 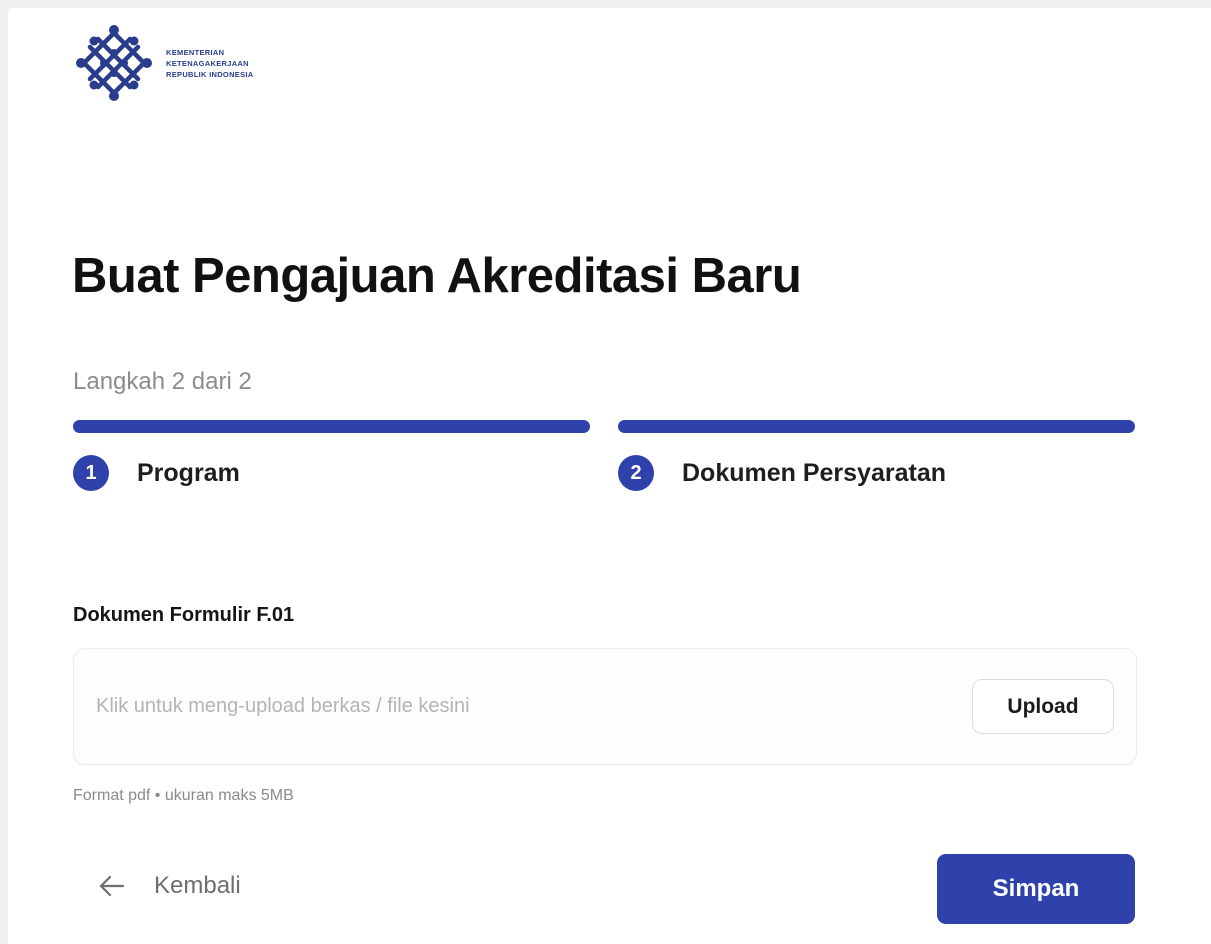 What do you see at coordinates (188, 472) in the screenshot?
I see `step-label: Program` at bounding box center [188, 472].